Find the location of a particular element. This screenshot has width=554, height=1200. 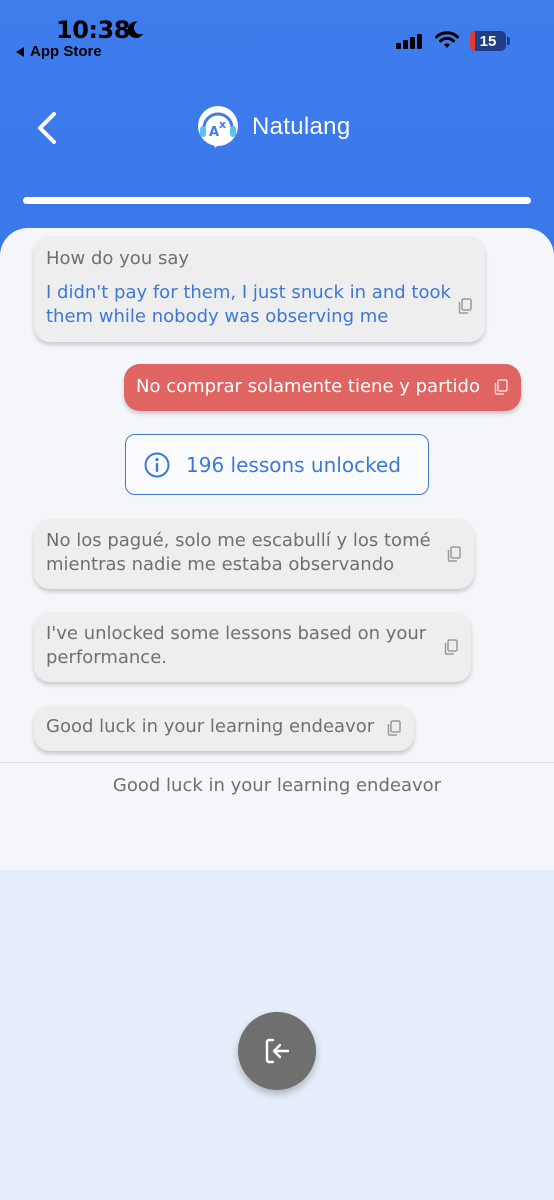

exit-button is located at coordinates (277, 1051).